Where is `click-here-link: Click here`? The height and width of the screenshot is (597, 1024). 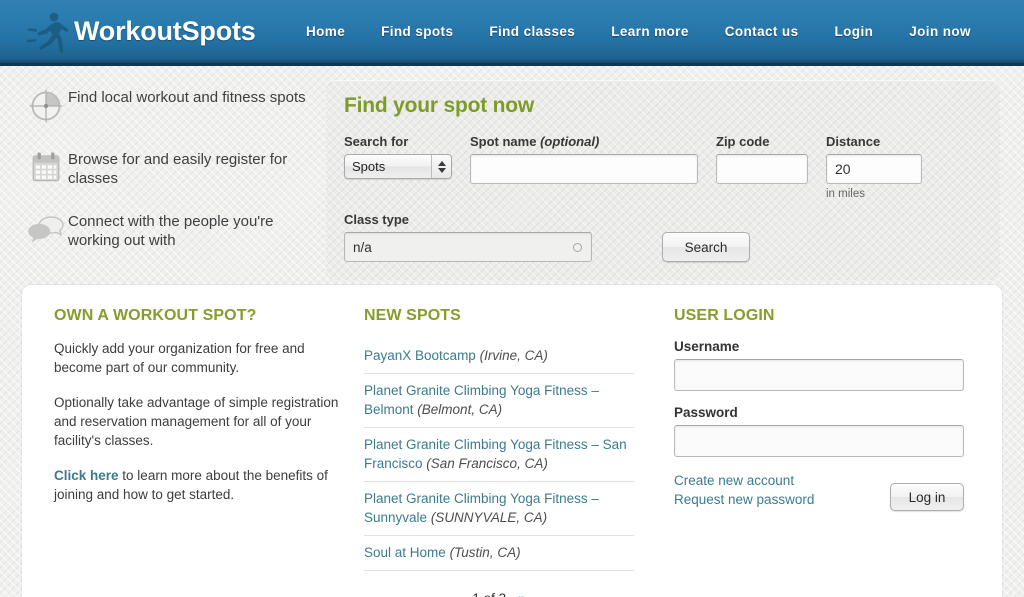 click-here-link: Click here is located at coordinates (86, 475).